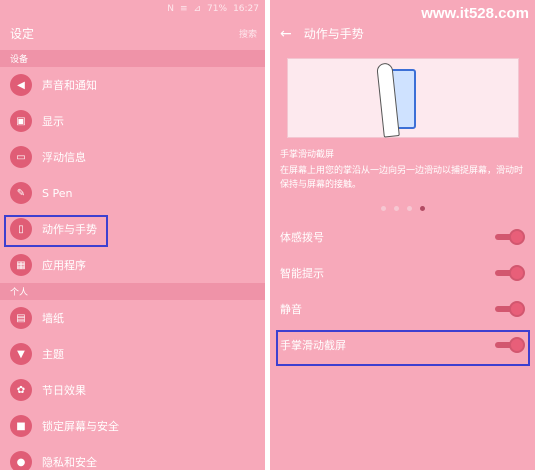  Describe the element at coordinates (402, 33) in the screenshot. I see `motions-header: ← 动作与手势` at that location.